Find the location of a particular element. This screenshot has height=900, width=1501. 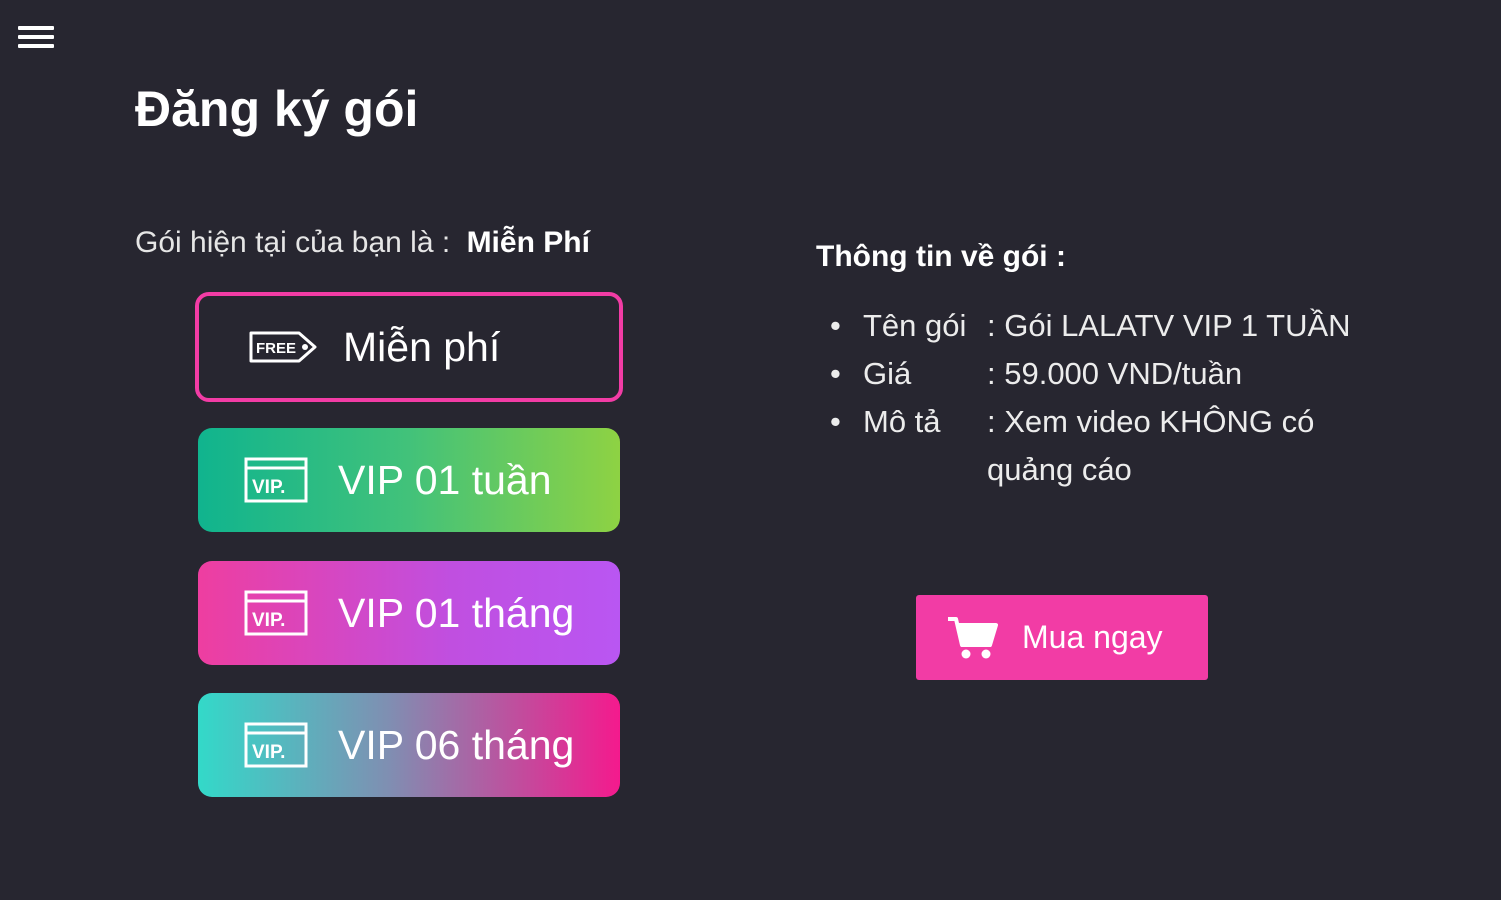

free-tag-icon: FREE is located at coordinates (283, 347).